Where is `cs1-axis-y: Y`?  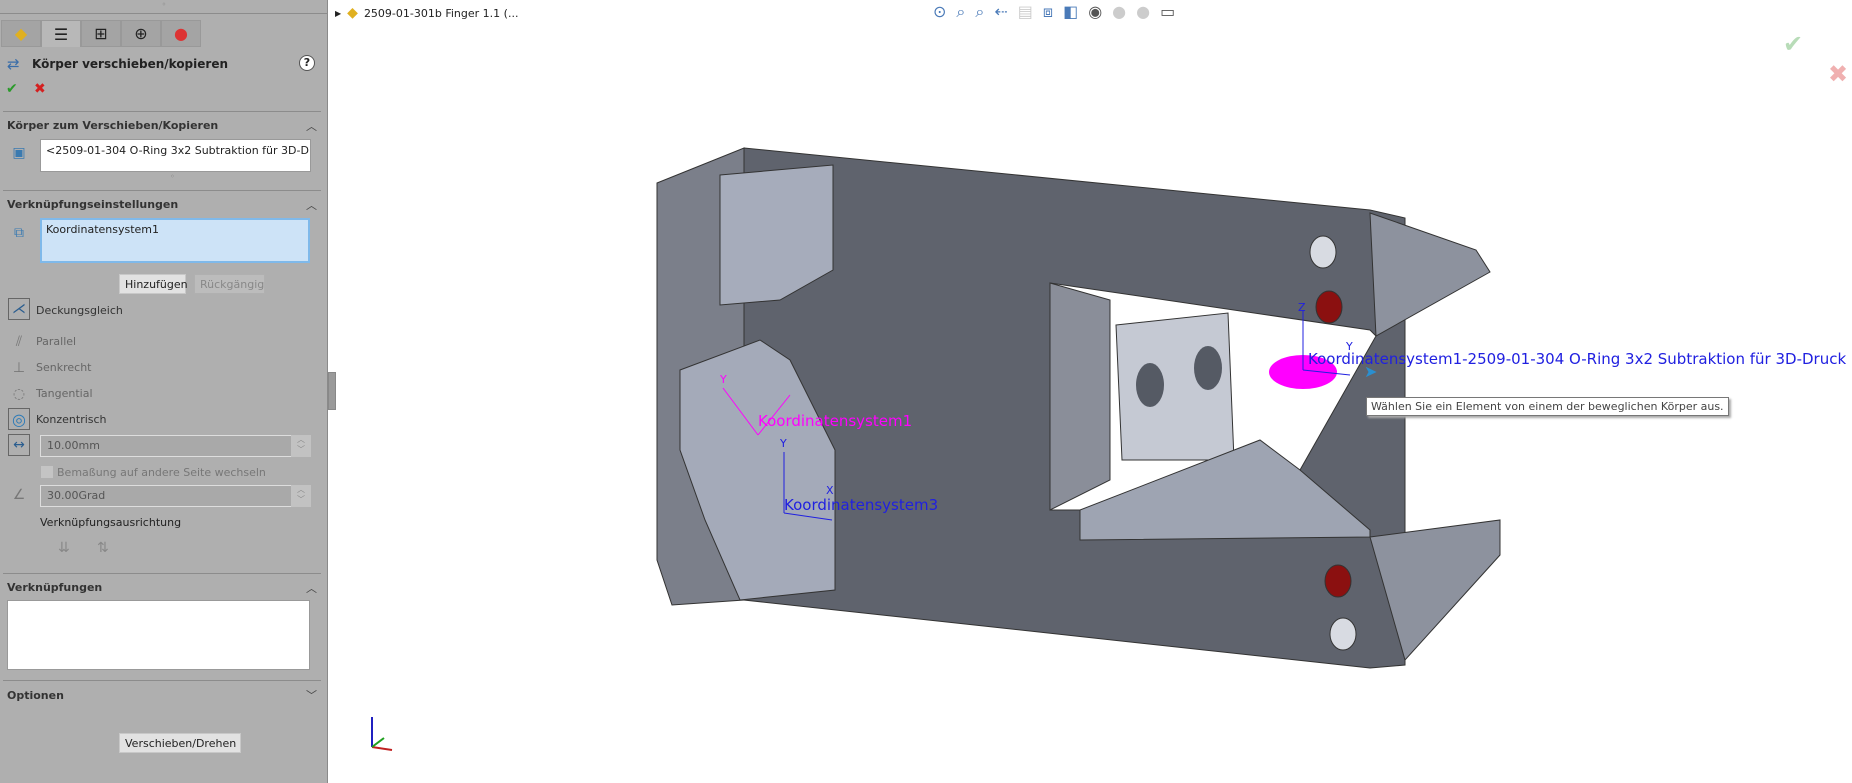
cs1-axis-y: Y is located at coordinates (723, 379).